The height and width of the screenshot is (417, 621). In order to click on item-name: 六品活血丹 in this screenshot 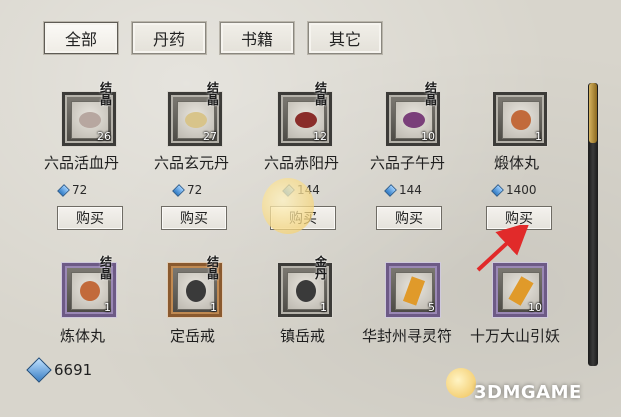, I will do `click(82, 163)`.